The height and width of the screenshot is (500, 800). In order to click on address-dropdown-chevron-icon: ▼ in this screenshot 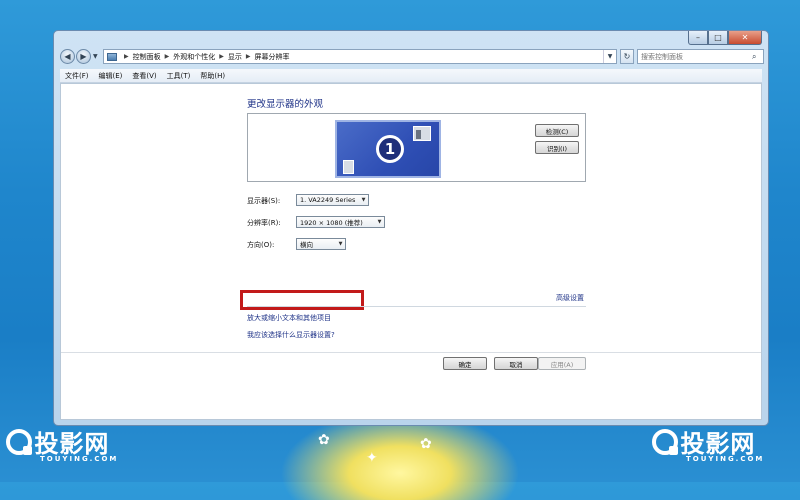, I will do `click(609, 56)`.